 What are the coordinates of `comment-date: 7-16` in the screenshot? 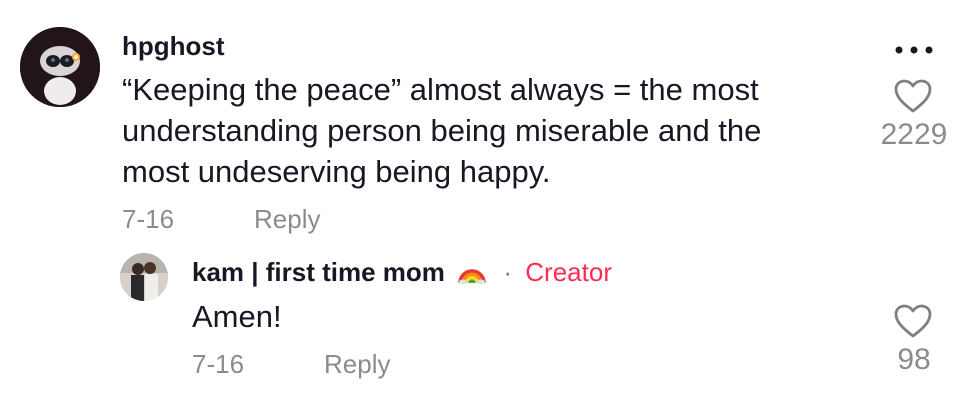 It's located at (148, 219).